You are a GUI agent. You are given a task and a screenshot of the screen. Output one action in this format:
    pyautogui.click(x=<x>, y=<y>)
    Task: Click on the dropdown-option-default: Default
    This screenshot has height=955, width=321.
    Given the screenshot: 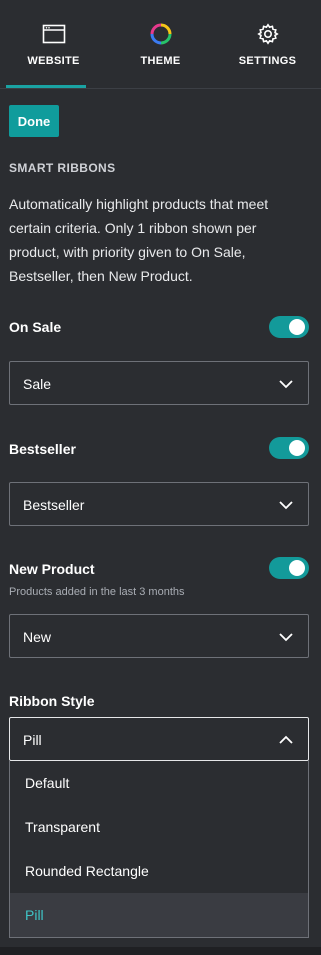 What is the action you would take?
    pyautogui.click(x=159, y=783)
    